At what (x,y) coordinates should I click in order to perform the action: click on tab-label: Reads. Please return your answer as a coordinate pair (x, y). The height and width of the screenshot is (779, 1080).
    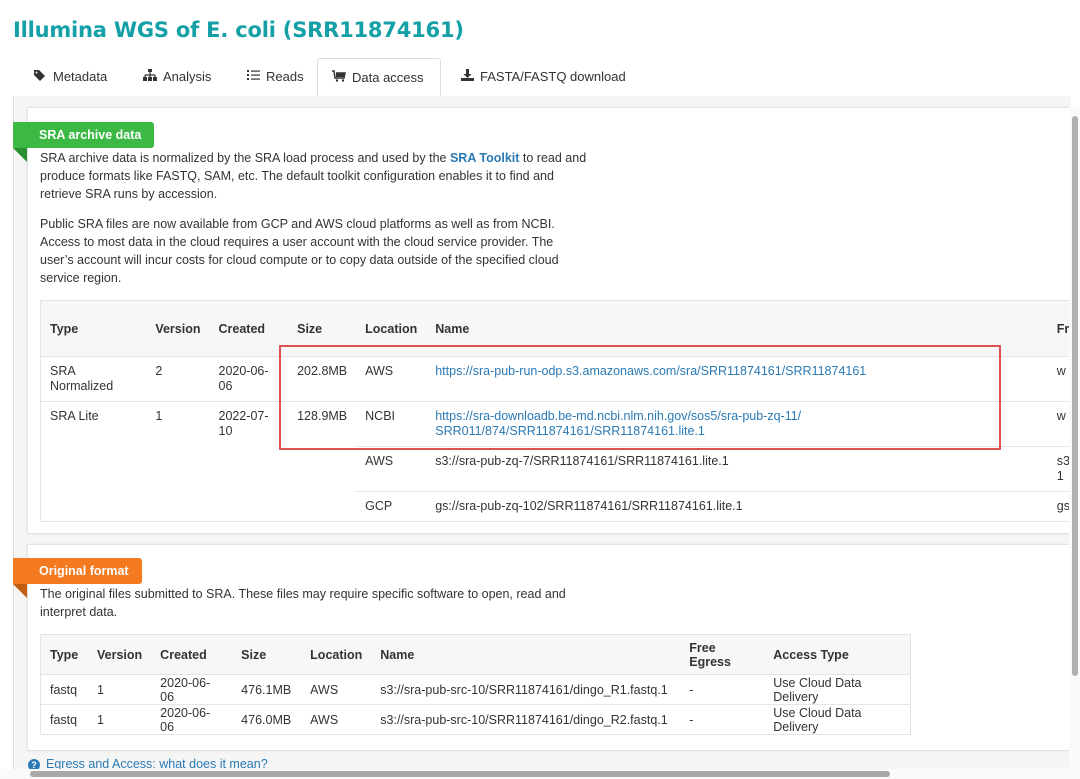
    Looking at the image, I should click on (285, 76).